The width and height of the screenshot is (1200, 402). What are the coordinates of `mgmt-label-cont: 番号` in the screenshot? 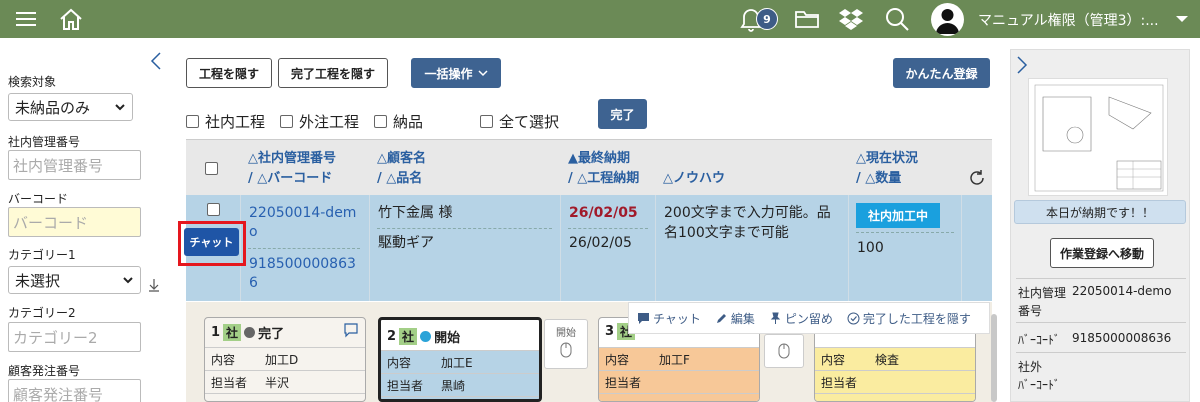 It's located at (1030, 311).